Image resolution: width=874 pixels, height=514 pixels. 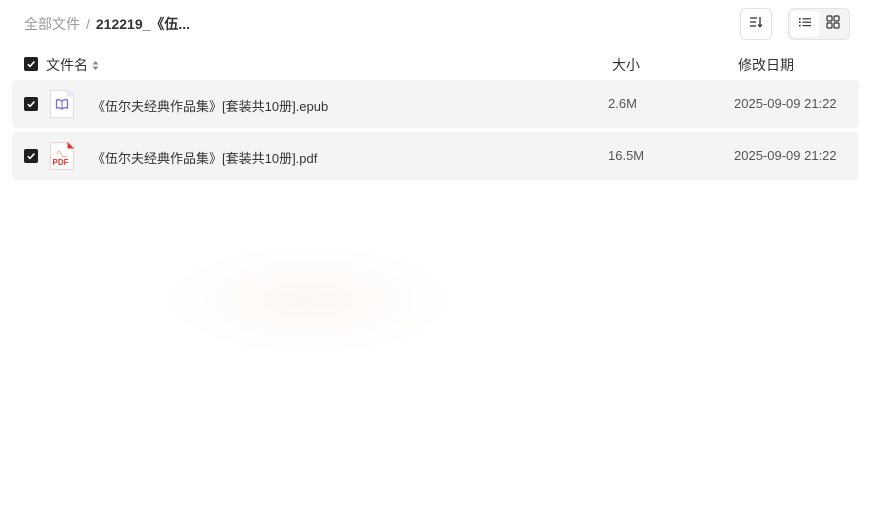 What do you see at coordinates (52, 24) in the screenshot?
I see `breadcrumb-root: 全部文件` at bounding box center [52, 24].